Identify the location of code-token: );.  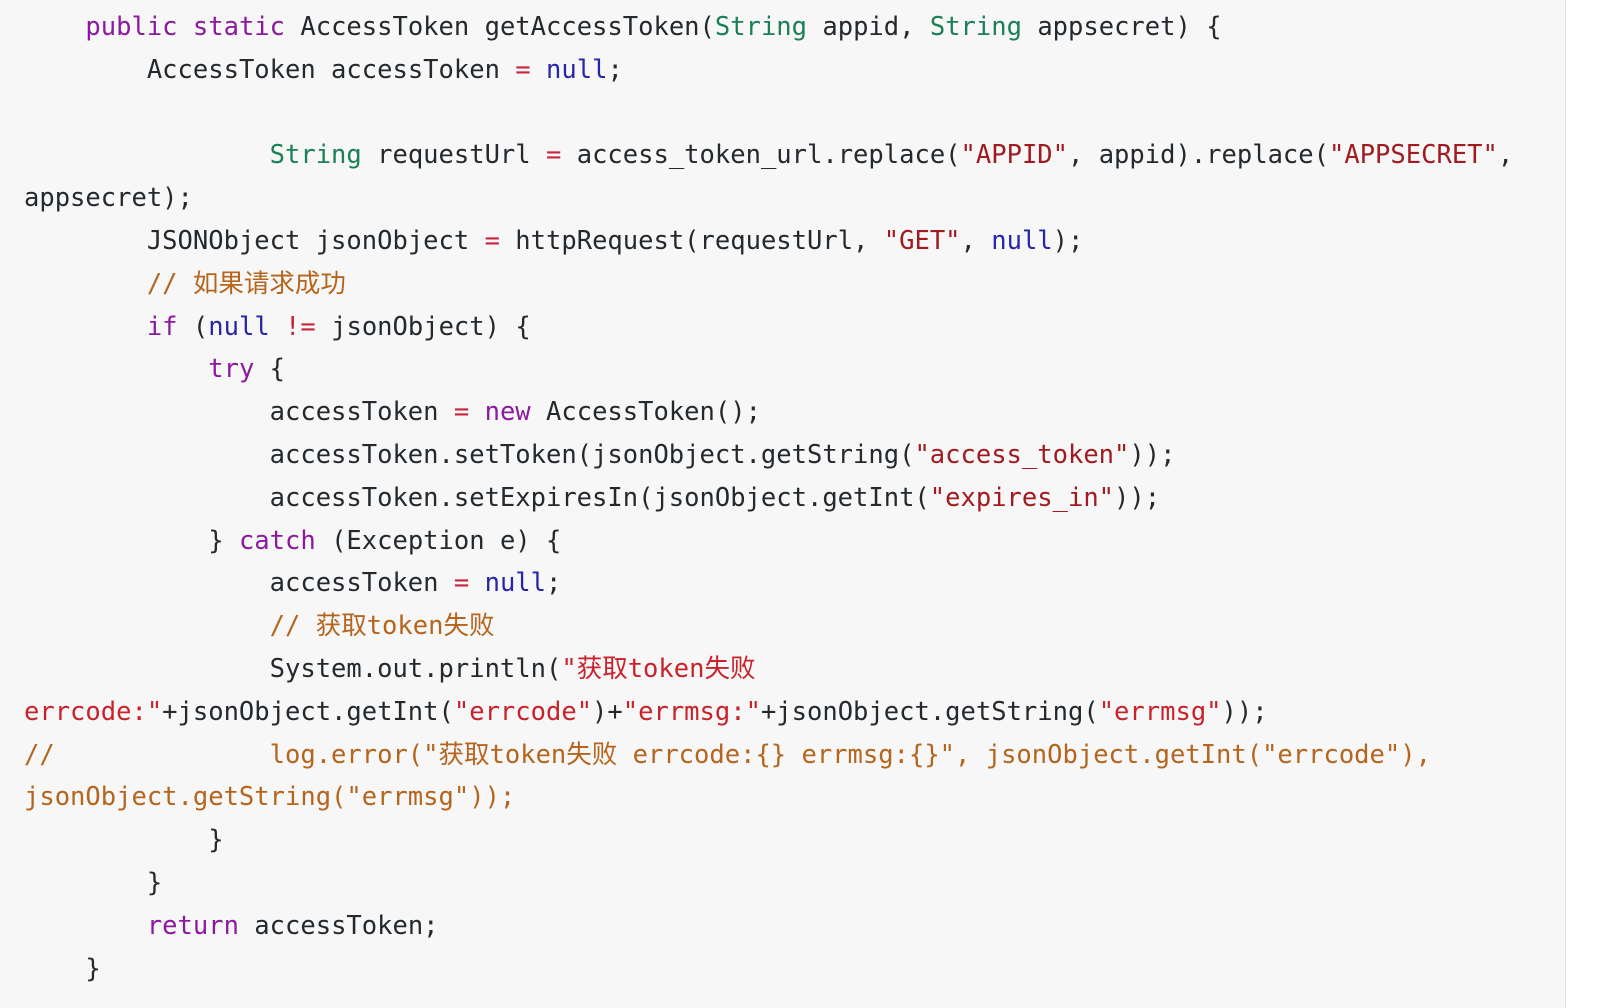
(1068, 240).